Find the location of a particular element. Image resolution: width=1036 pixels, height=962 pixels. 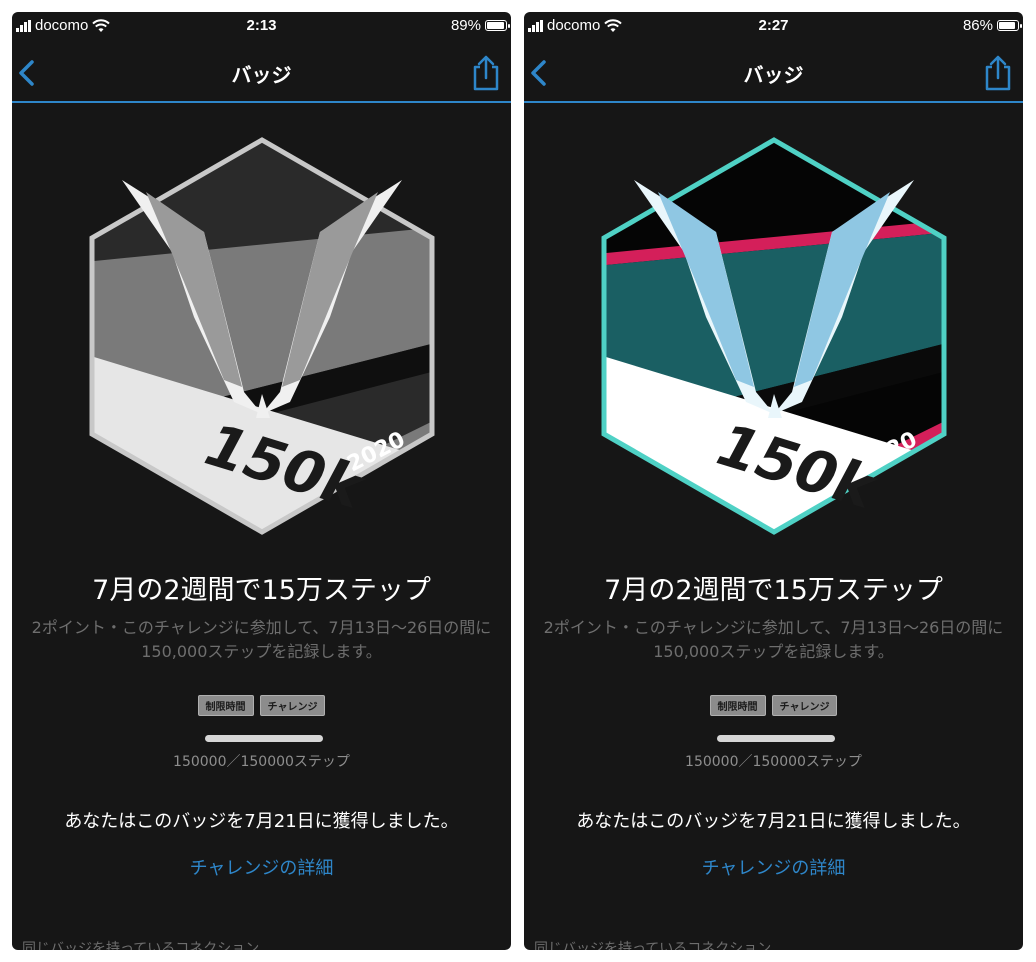

battery-indicator: 86% is located at coordinates (992, 25).